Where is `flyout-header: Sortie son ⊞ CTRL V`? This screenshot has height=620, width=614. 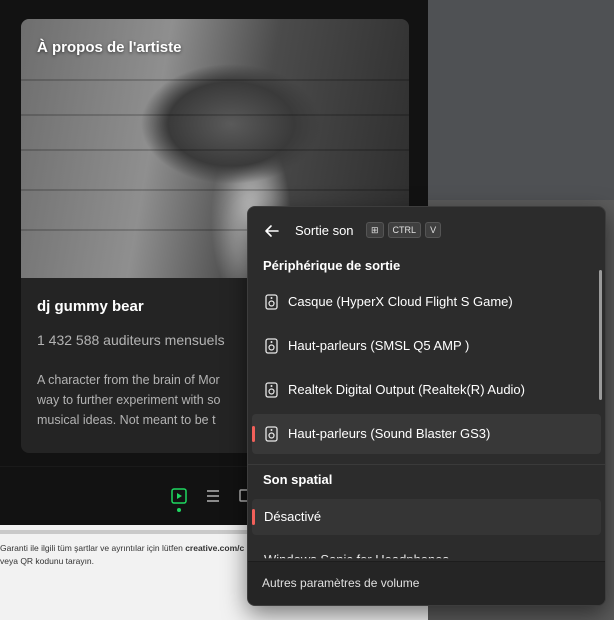
flyout-header: Sortie son ⊞ CTRL V is located at coordinates (426, 231).